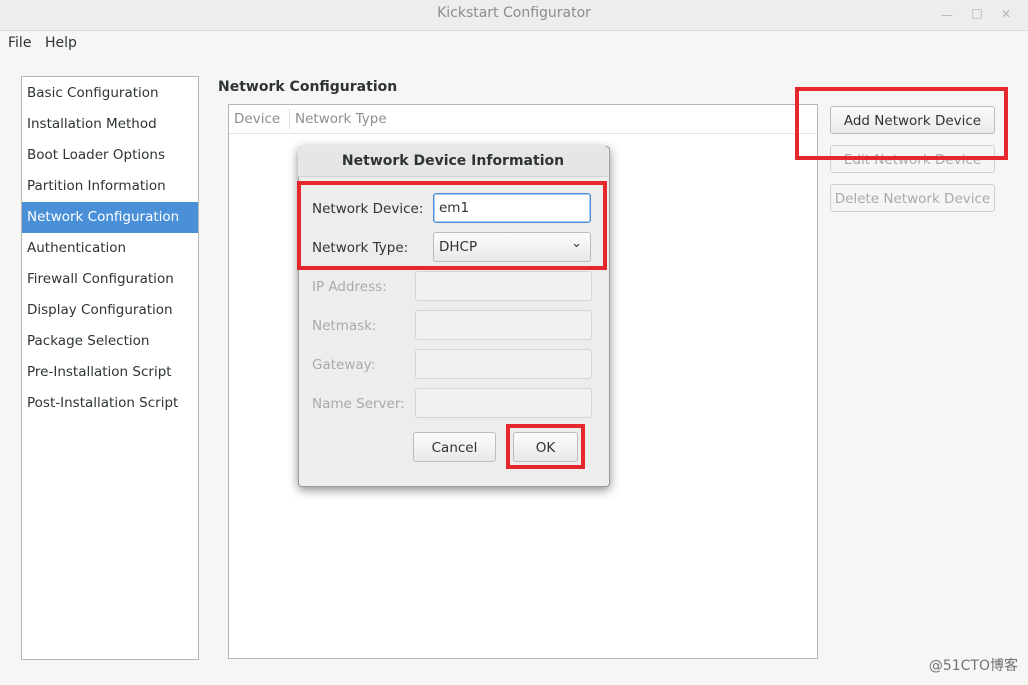  Describe the element at coordinates (110, 341) in the screenshot. I see `sidebar-item-package-selection: Package Selection` at that location.